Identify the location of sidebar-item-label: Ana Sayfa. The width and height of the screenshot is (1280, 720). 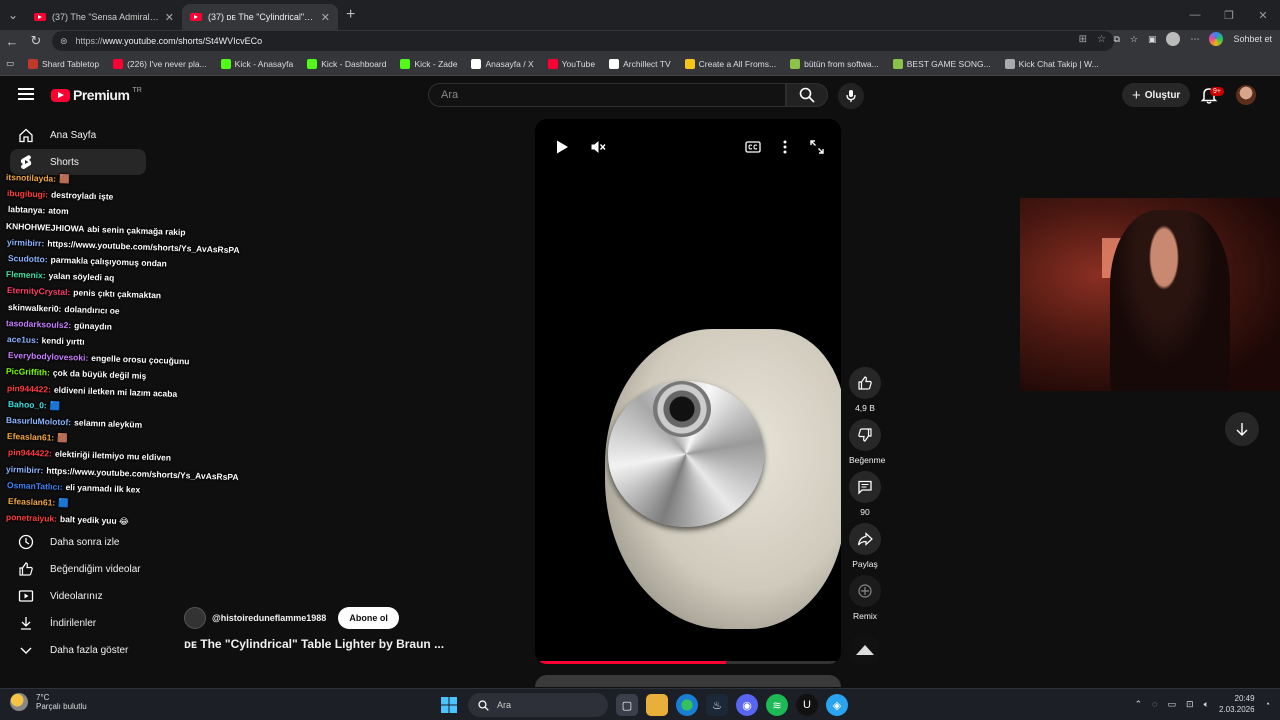
(73, 135).